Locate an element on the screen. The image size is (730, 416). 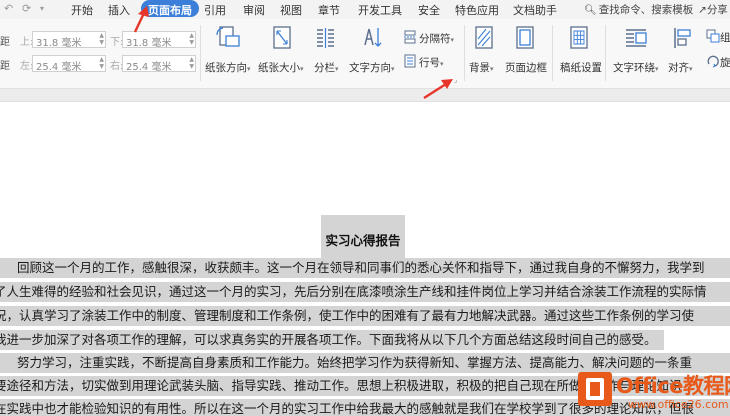
tab-special-apps: 特色应用 is located at coordinates (477, 10).